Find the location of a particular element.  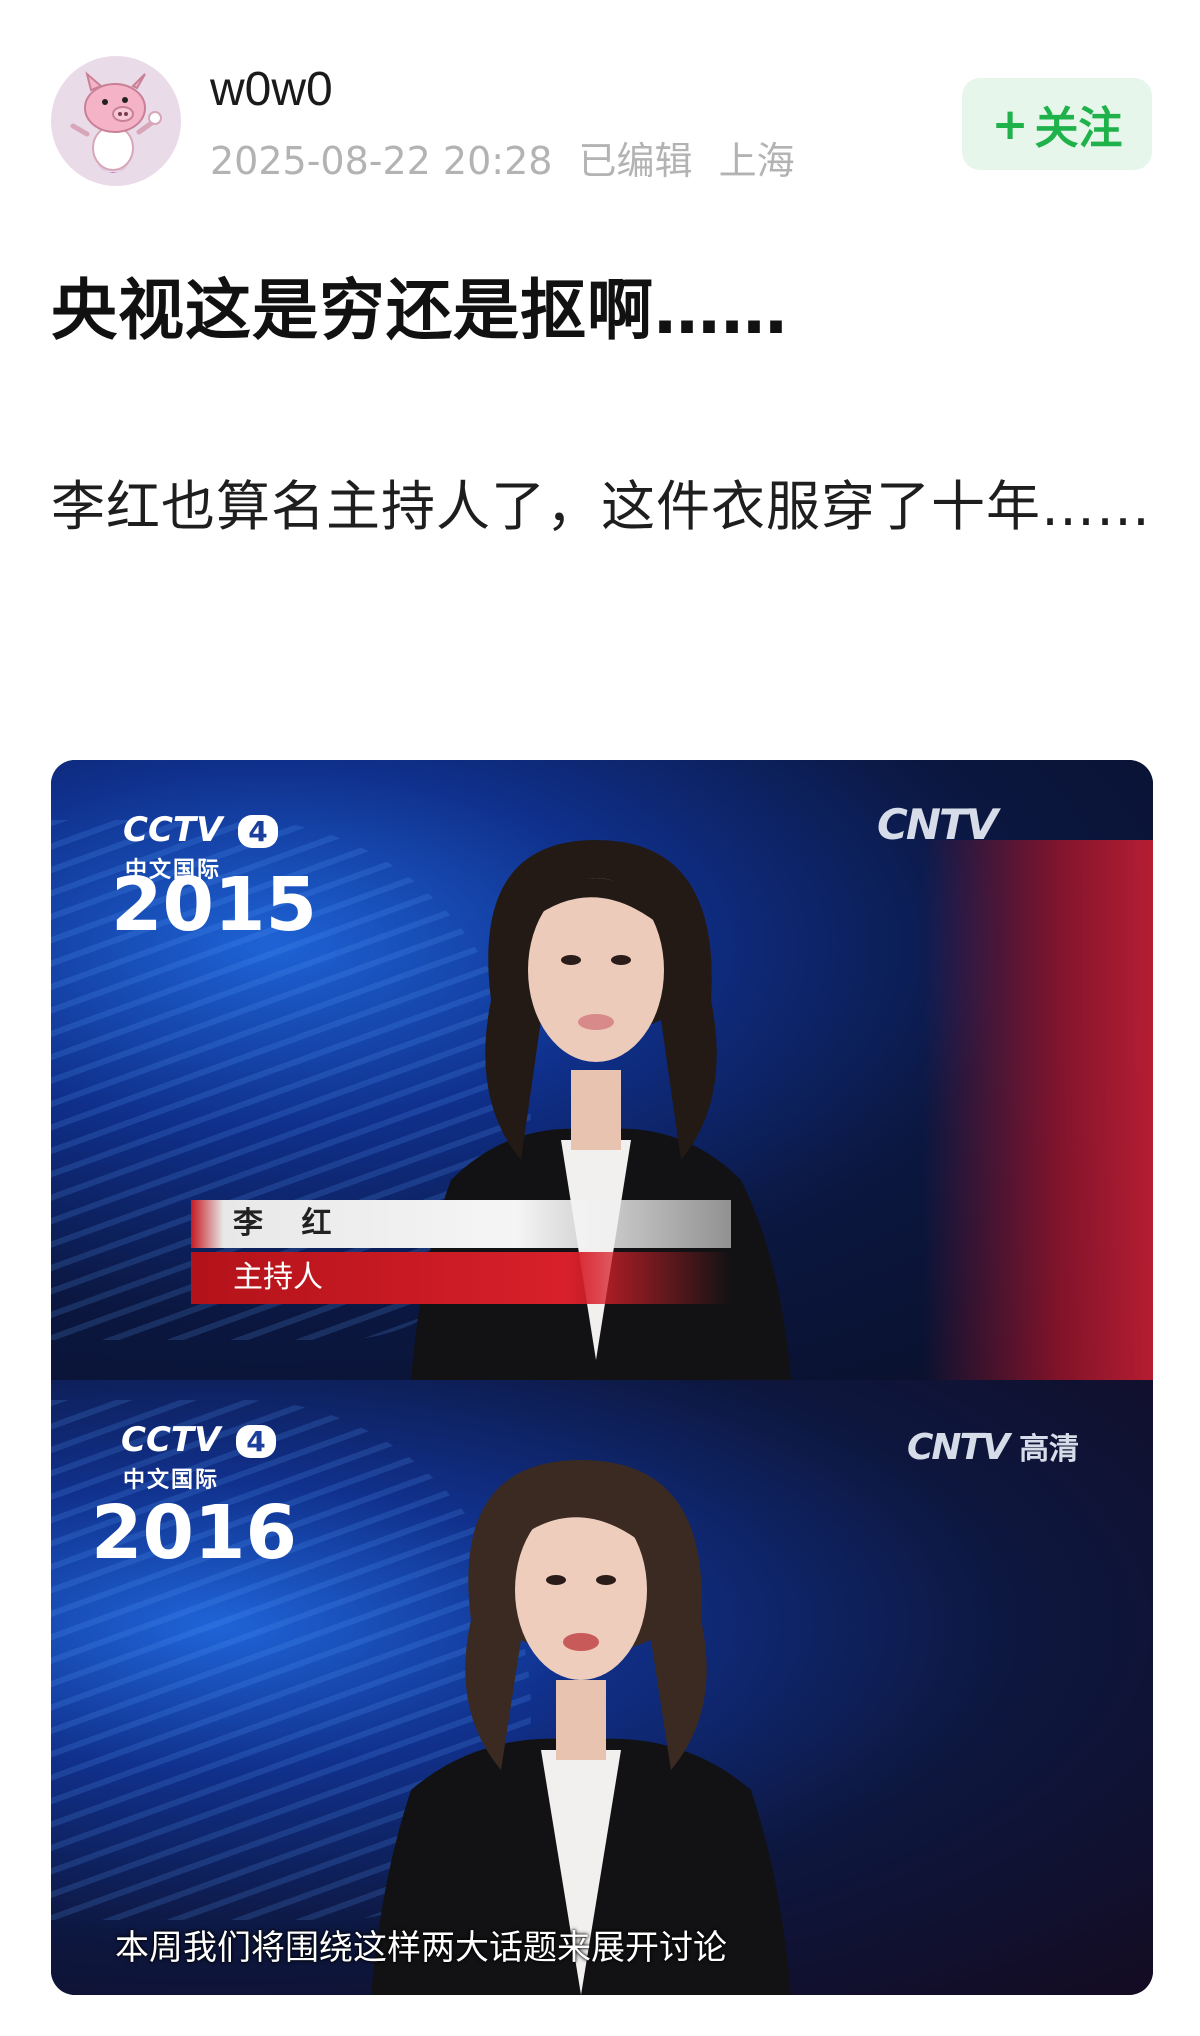

anchor-figure-2016 is located at coordinates (581, 1727).